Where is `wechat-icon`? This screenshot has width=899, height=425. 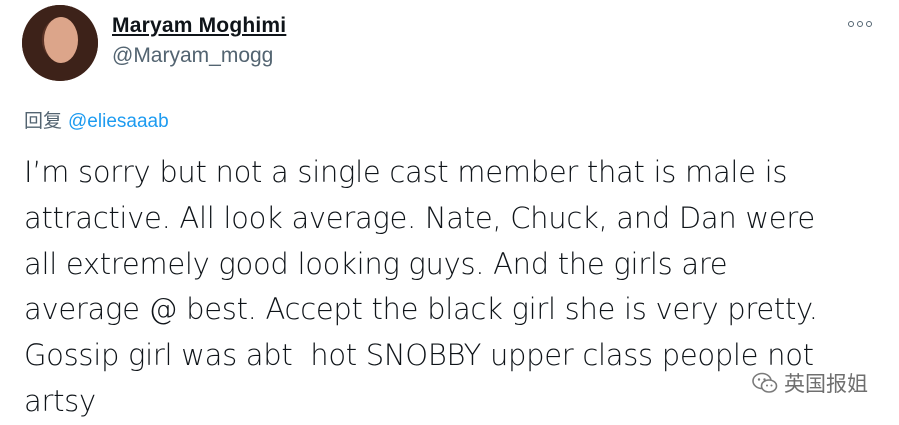
wechat-icon is located at coordinates (765, 382).